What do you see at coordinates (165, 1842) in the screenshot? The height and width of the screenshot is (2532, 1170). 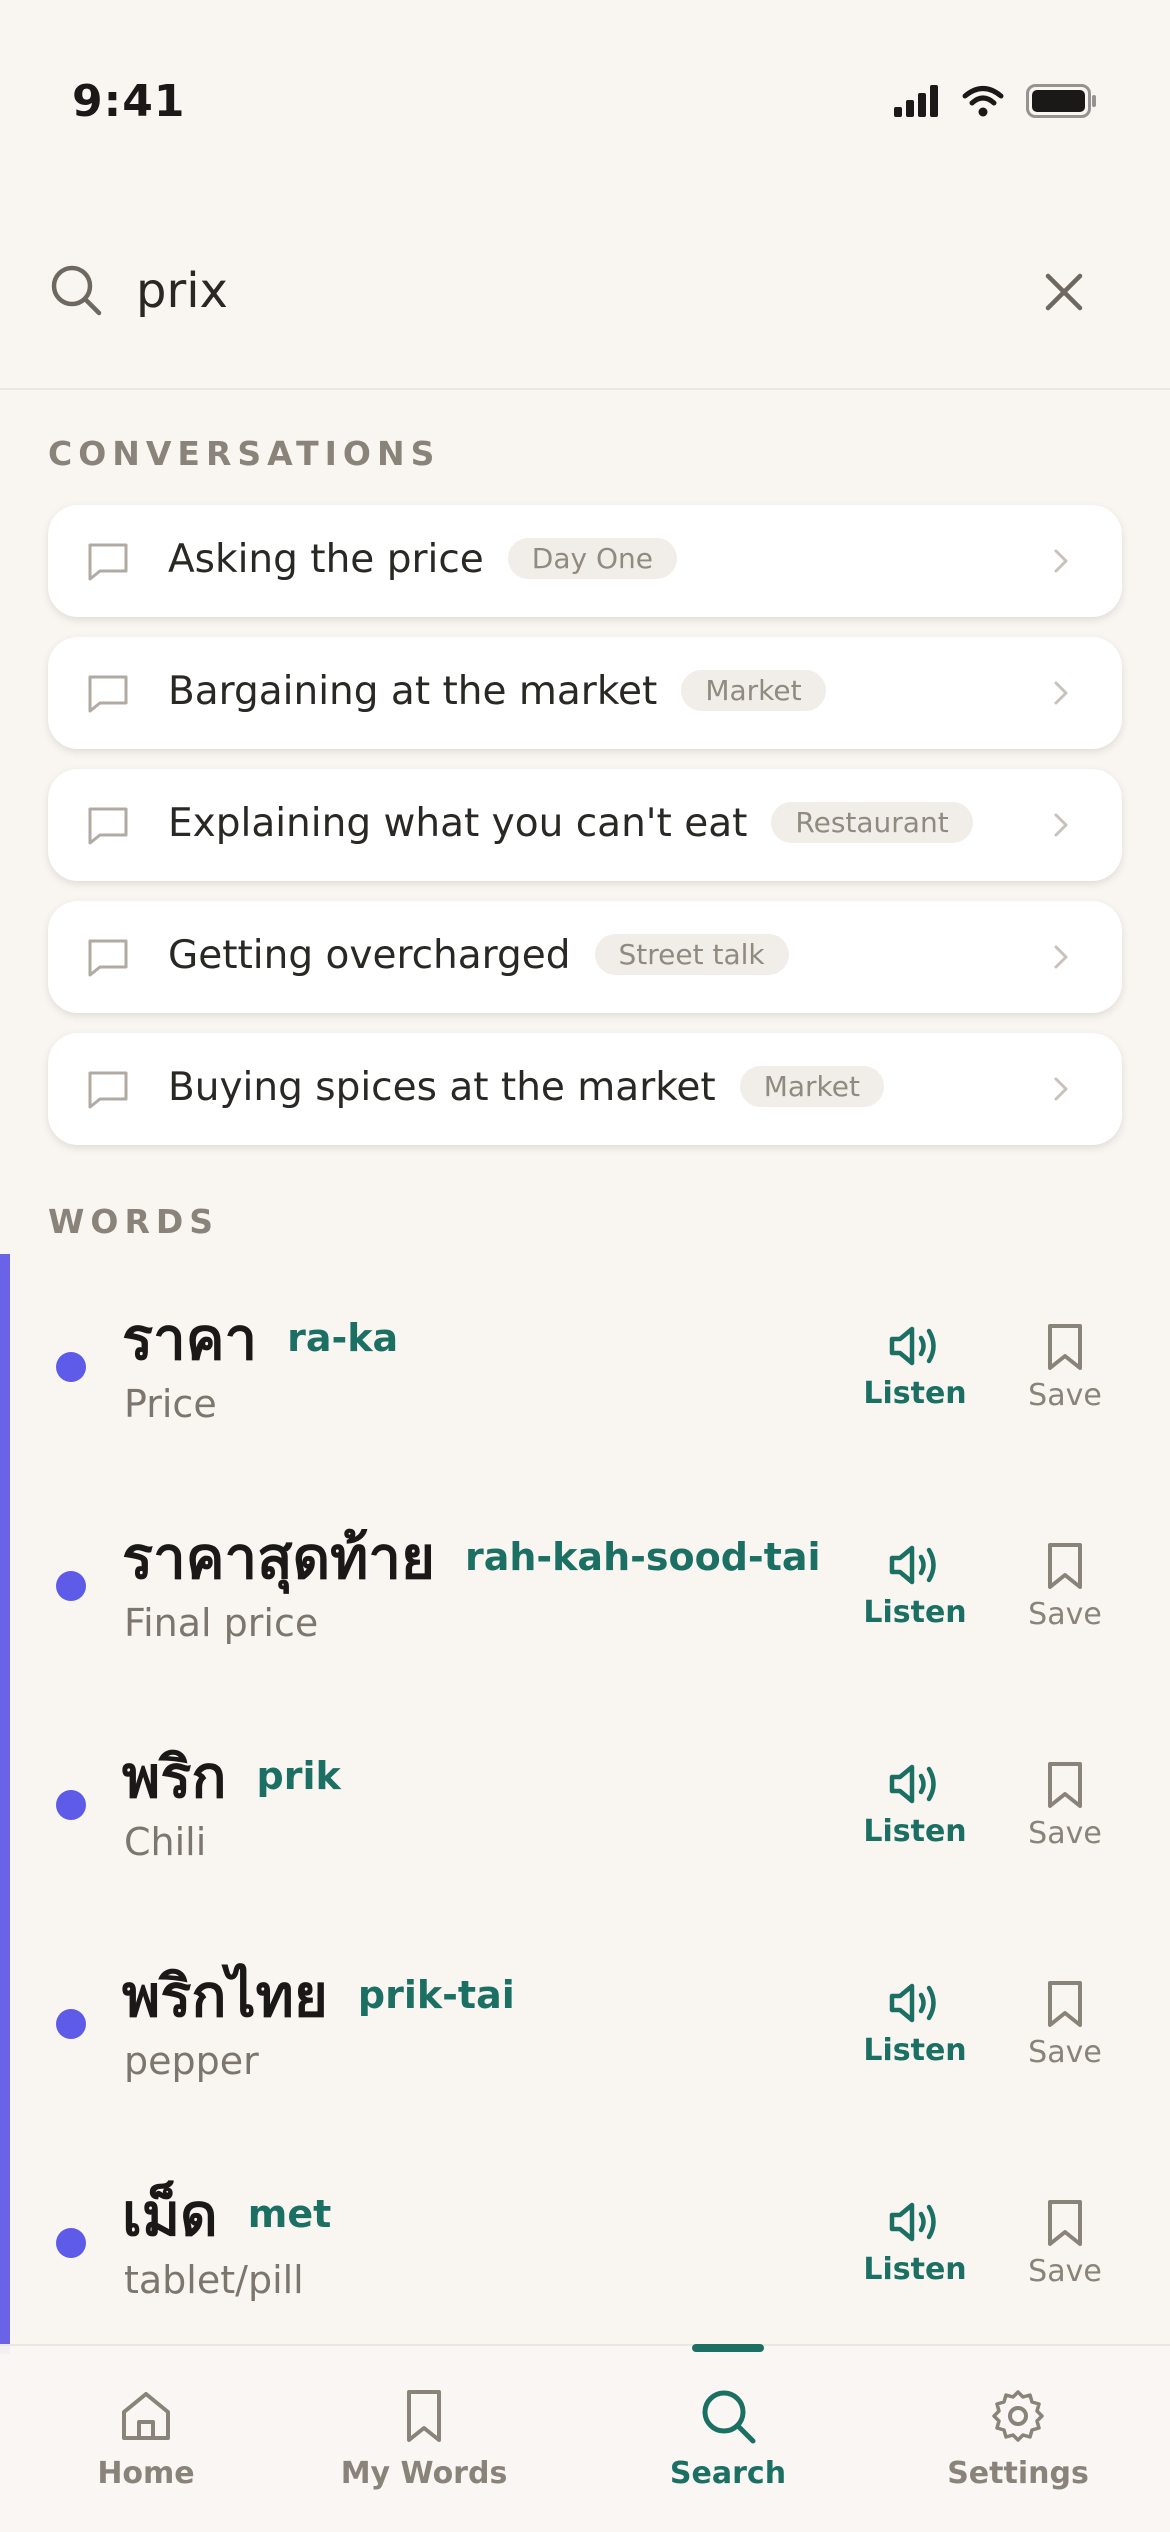 I see `word-meaning: Chili` at bounding box center [165, 1842].